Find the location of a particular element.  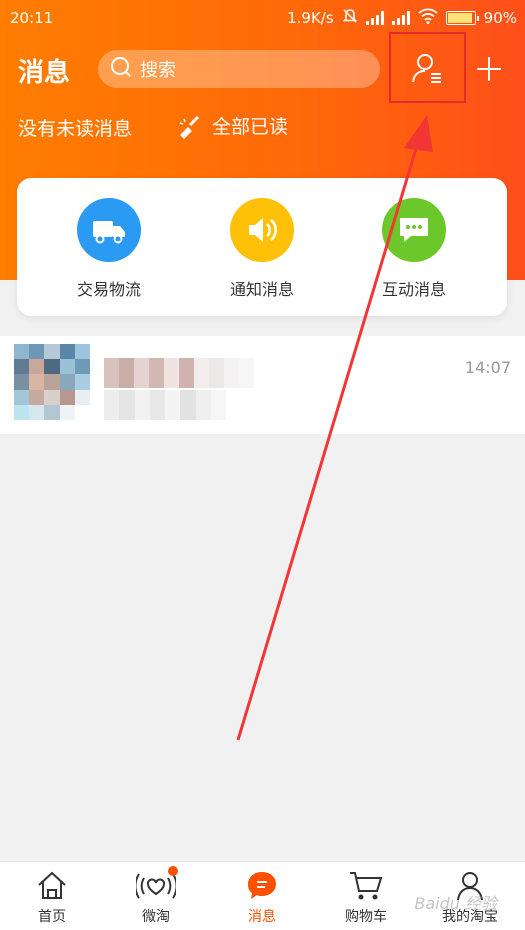

message-time: 14:07 is located at coordinates (487, 367).